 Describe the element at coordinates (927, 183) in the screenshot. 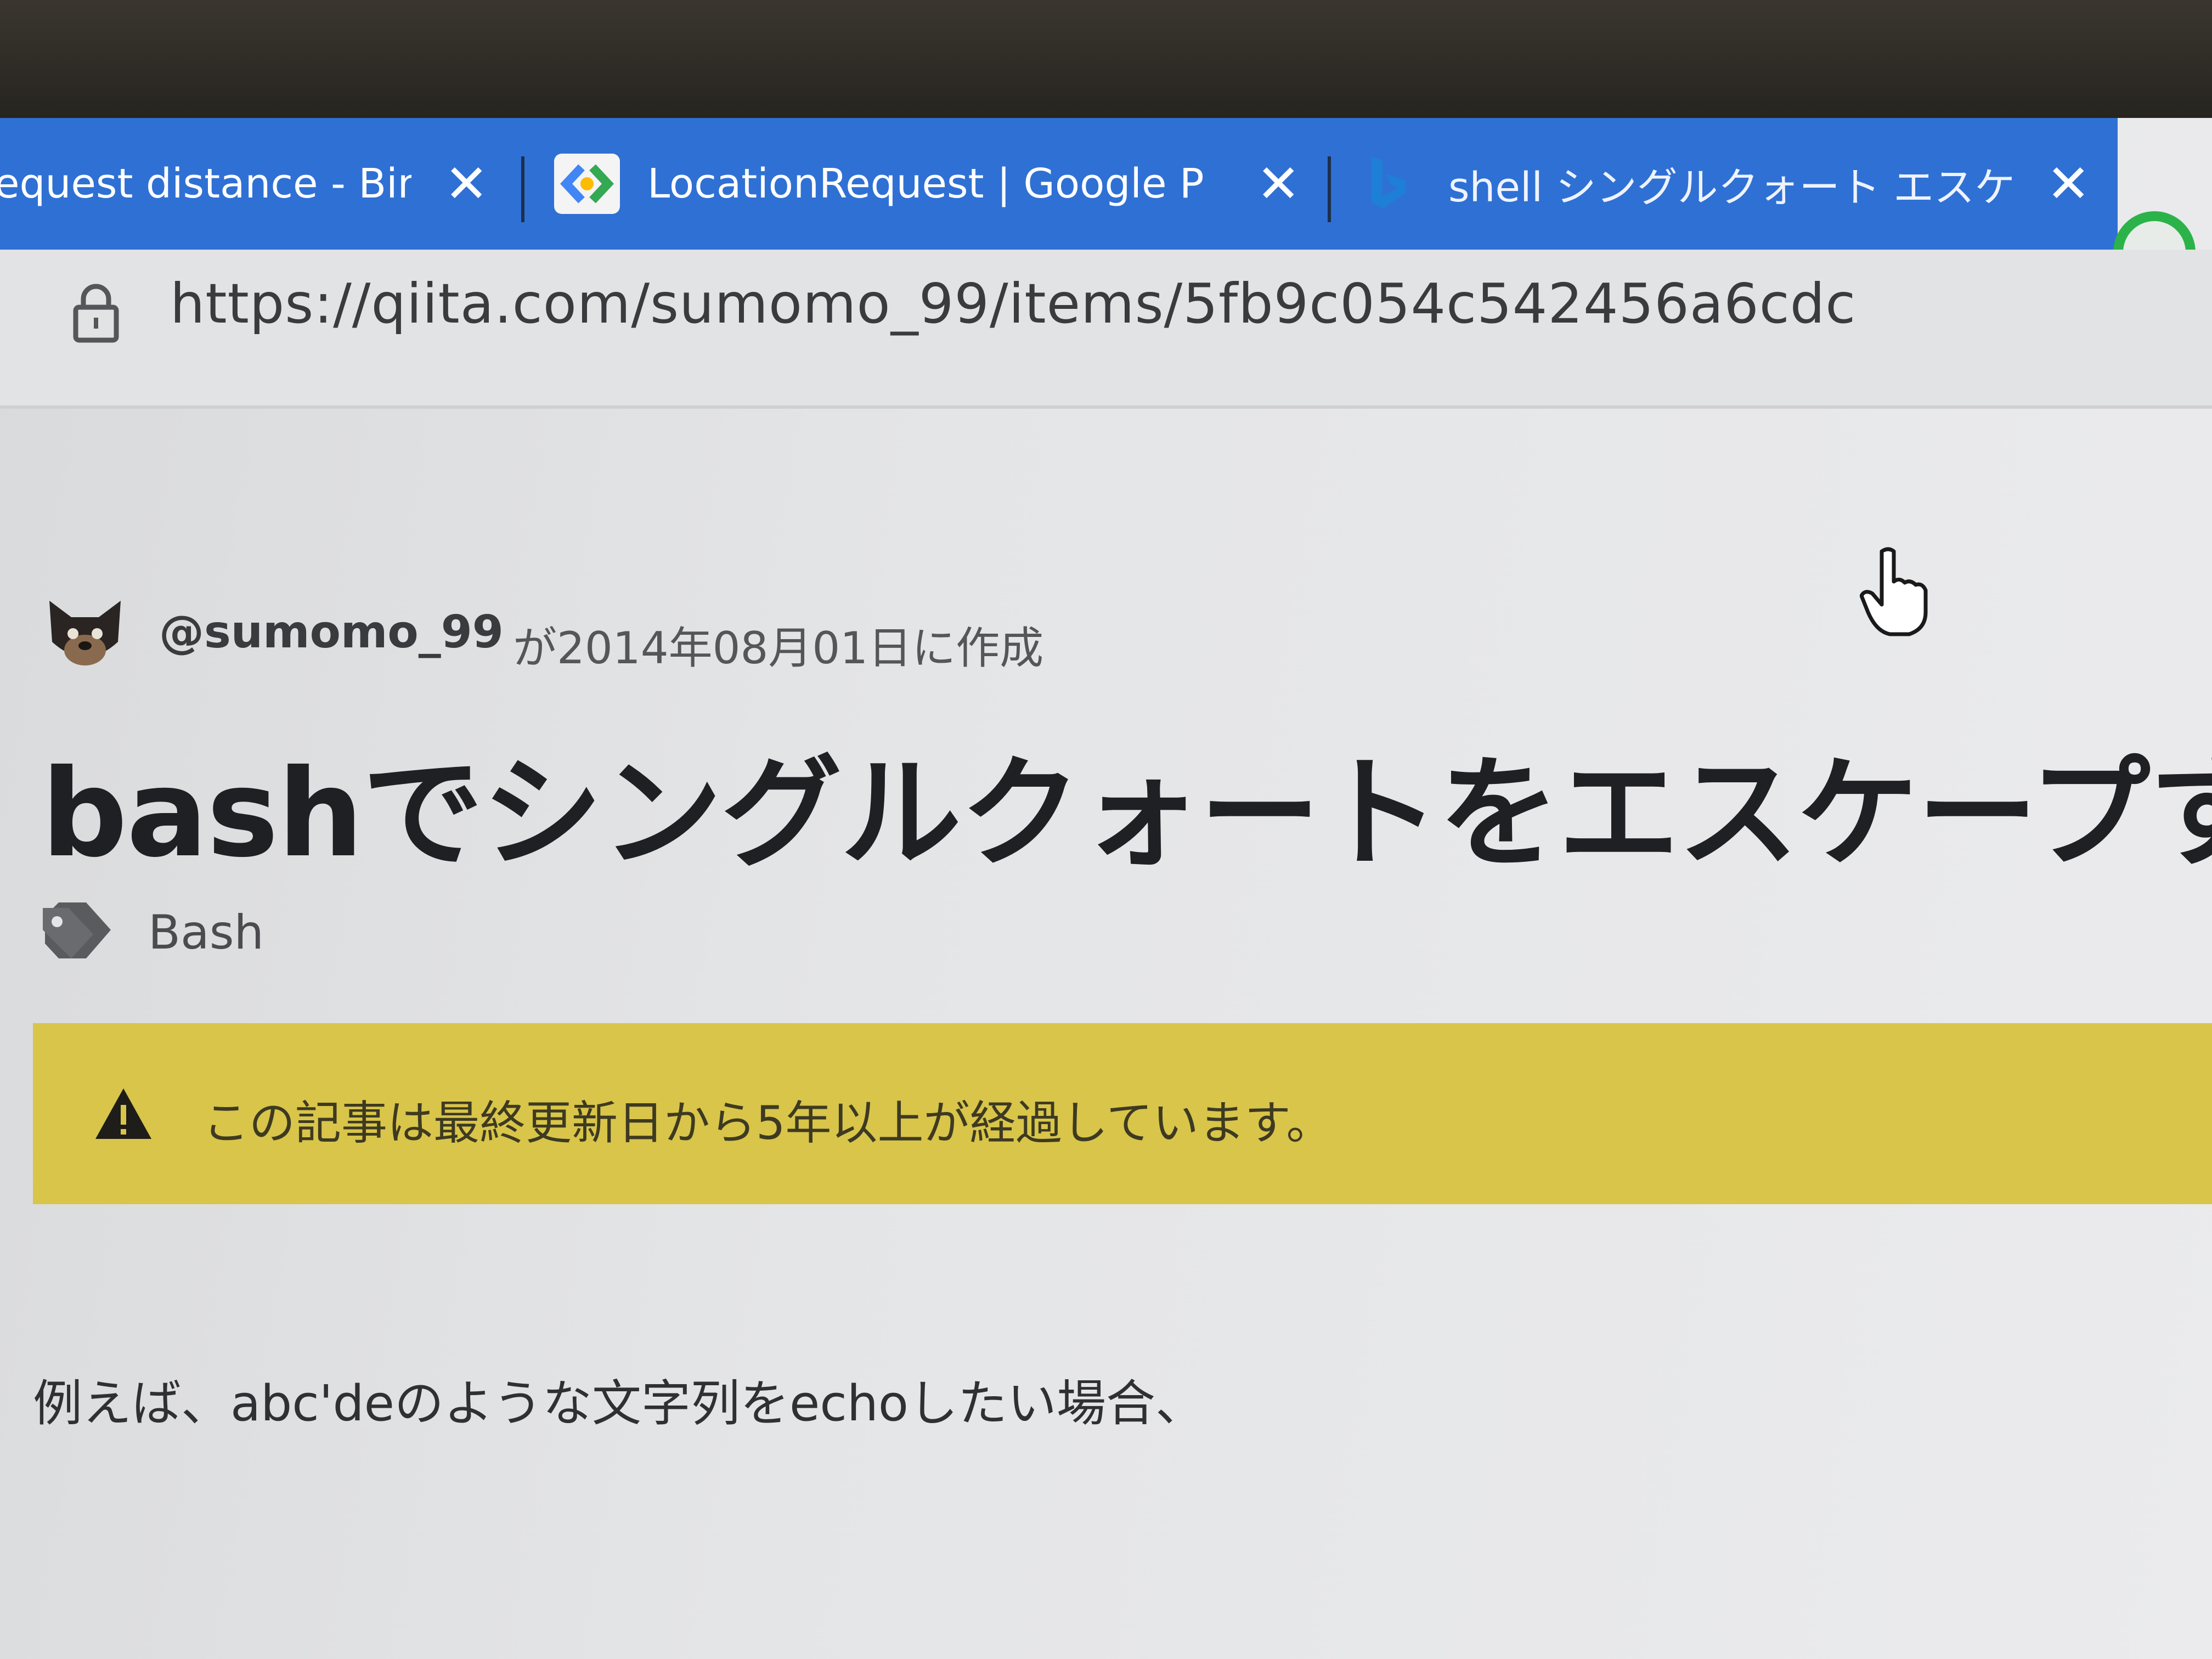

I see `tab-title: LocationRequest | Google Play` at that location.